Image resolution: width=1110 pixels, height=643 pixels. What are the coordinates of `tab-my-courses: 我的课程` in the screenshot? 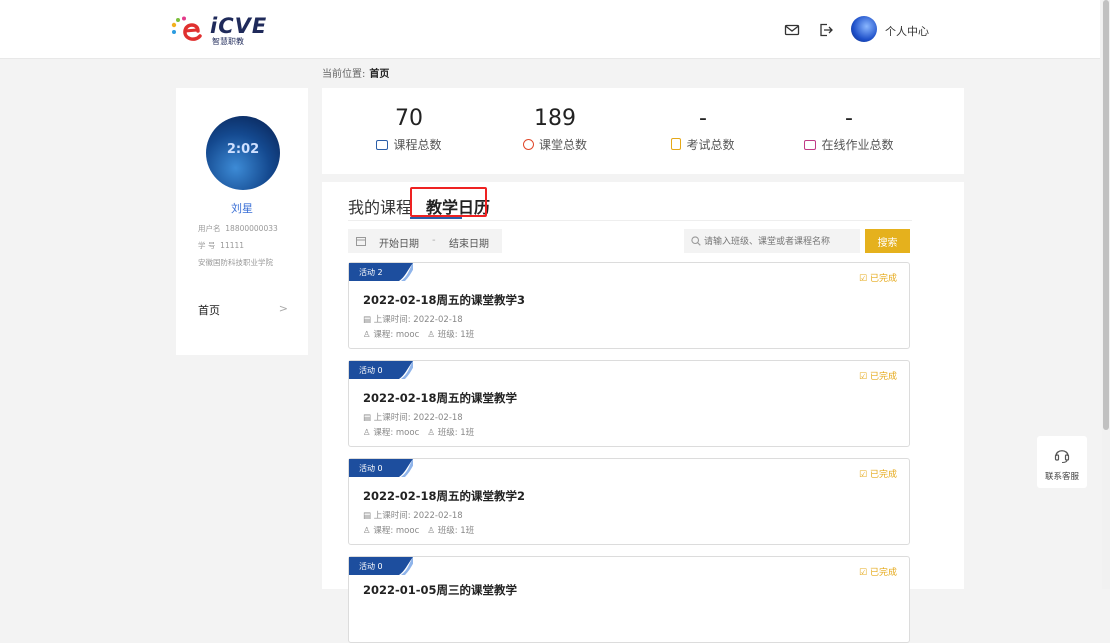 It's located at (380, 206).